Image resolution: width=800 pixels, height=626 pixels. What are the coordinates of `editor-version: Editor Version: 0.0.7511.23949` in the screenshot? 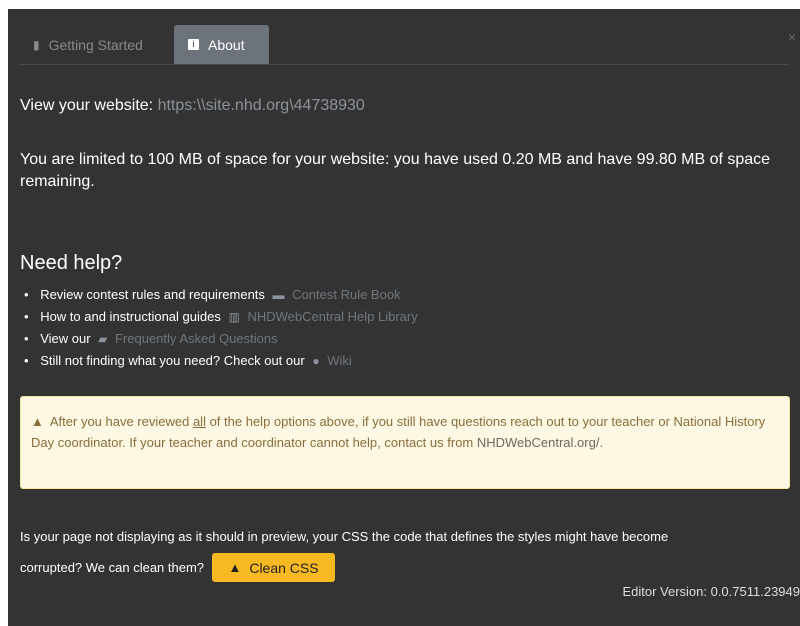 It's located at (711, 591).